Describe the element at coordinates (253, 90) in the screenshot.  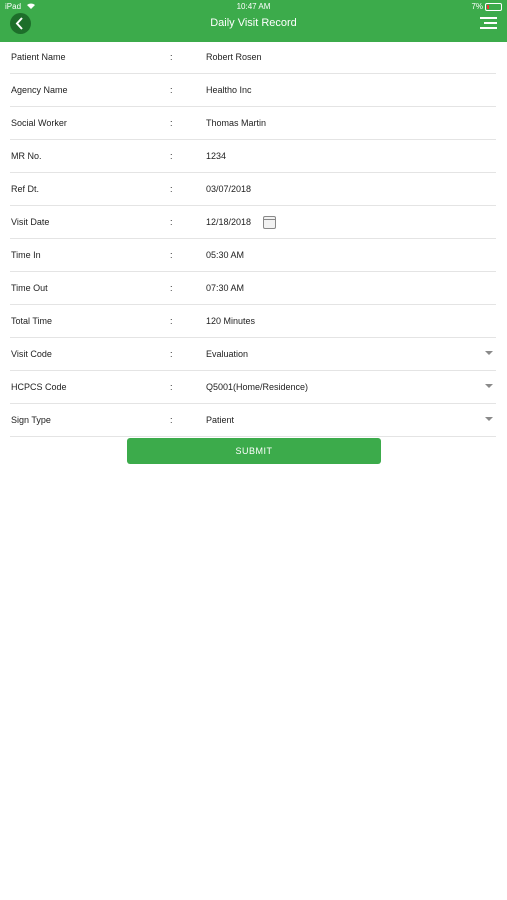
I see `field-agency-name: Agency Name : Healtho Inc` at that location.